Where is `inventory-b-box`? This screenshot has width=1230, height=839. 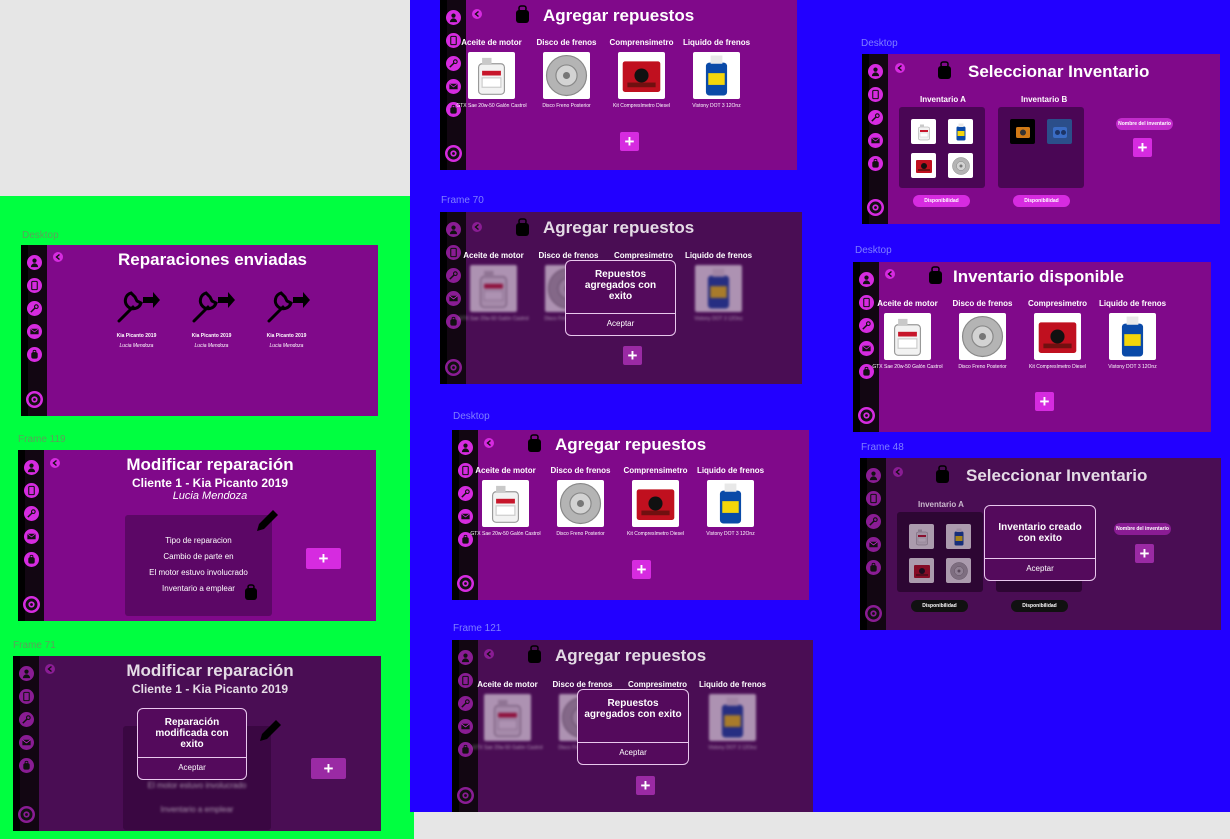 inventory-b-box is located at coordinates (1041, 147).